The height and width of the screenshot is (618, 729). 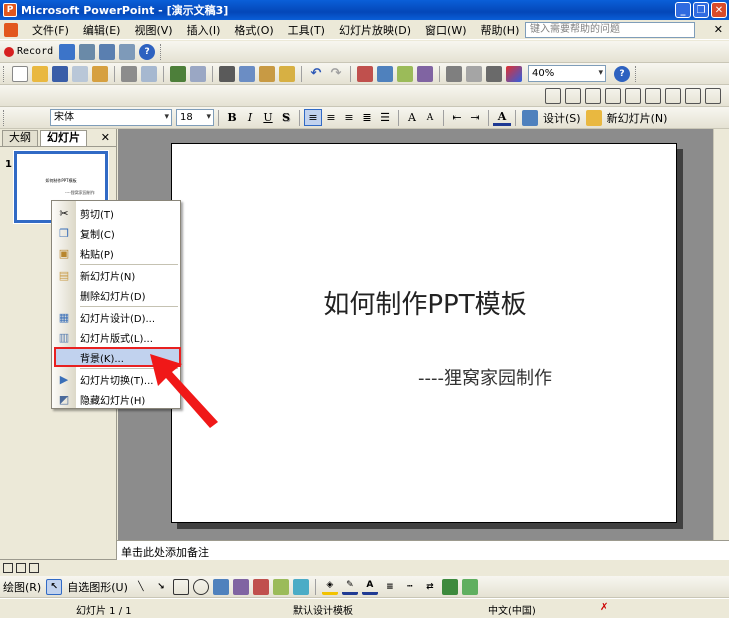 I want to click on record-icon, so click(x=9, y=51).